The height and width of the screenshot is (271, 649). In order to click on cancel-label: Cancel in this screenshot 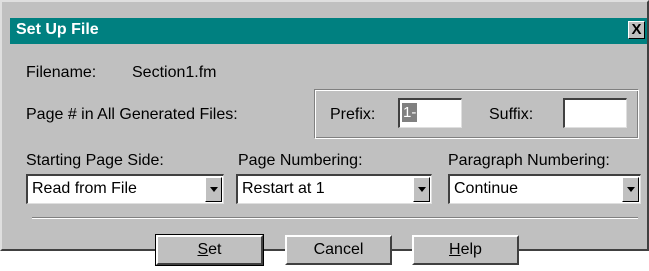, I will do `click(338, 249)`.